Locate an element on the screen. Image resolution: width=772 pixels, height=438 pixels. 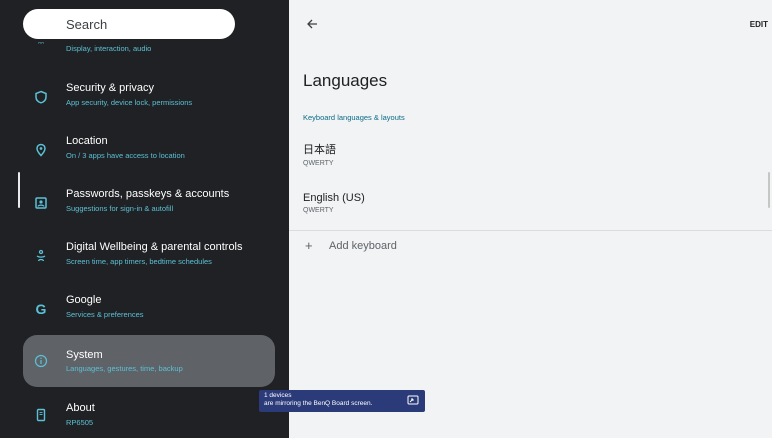
account-box-icon is located at coordinates (41, 203).